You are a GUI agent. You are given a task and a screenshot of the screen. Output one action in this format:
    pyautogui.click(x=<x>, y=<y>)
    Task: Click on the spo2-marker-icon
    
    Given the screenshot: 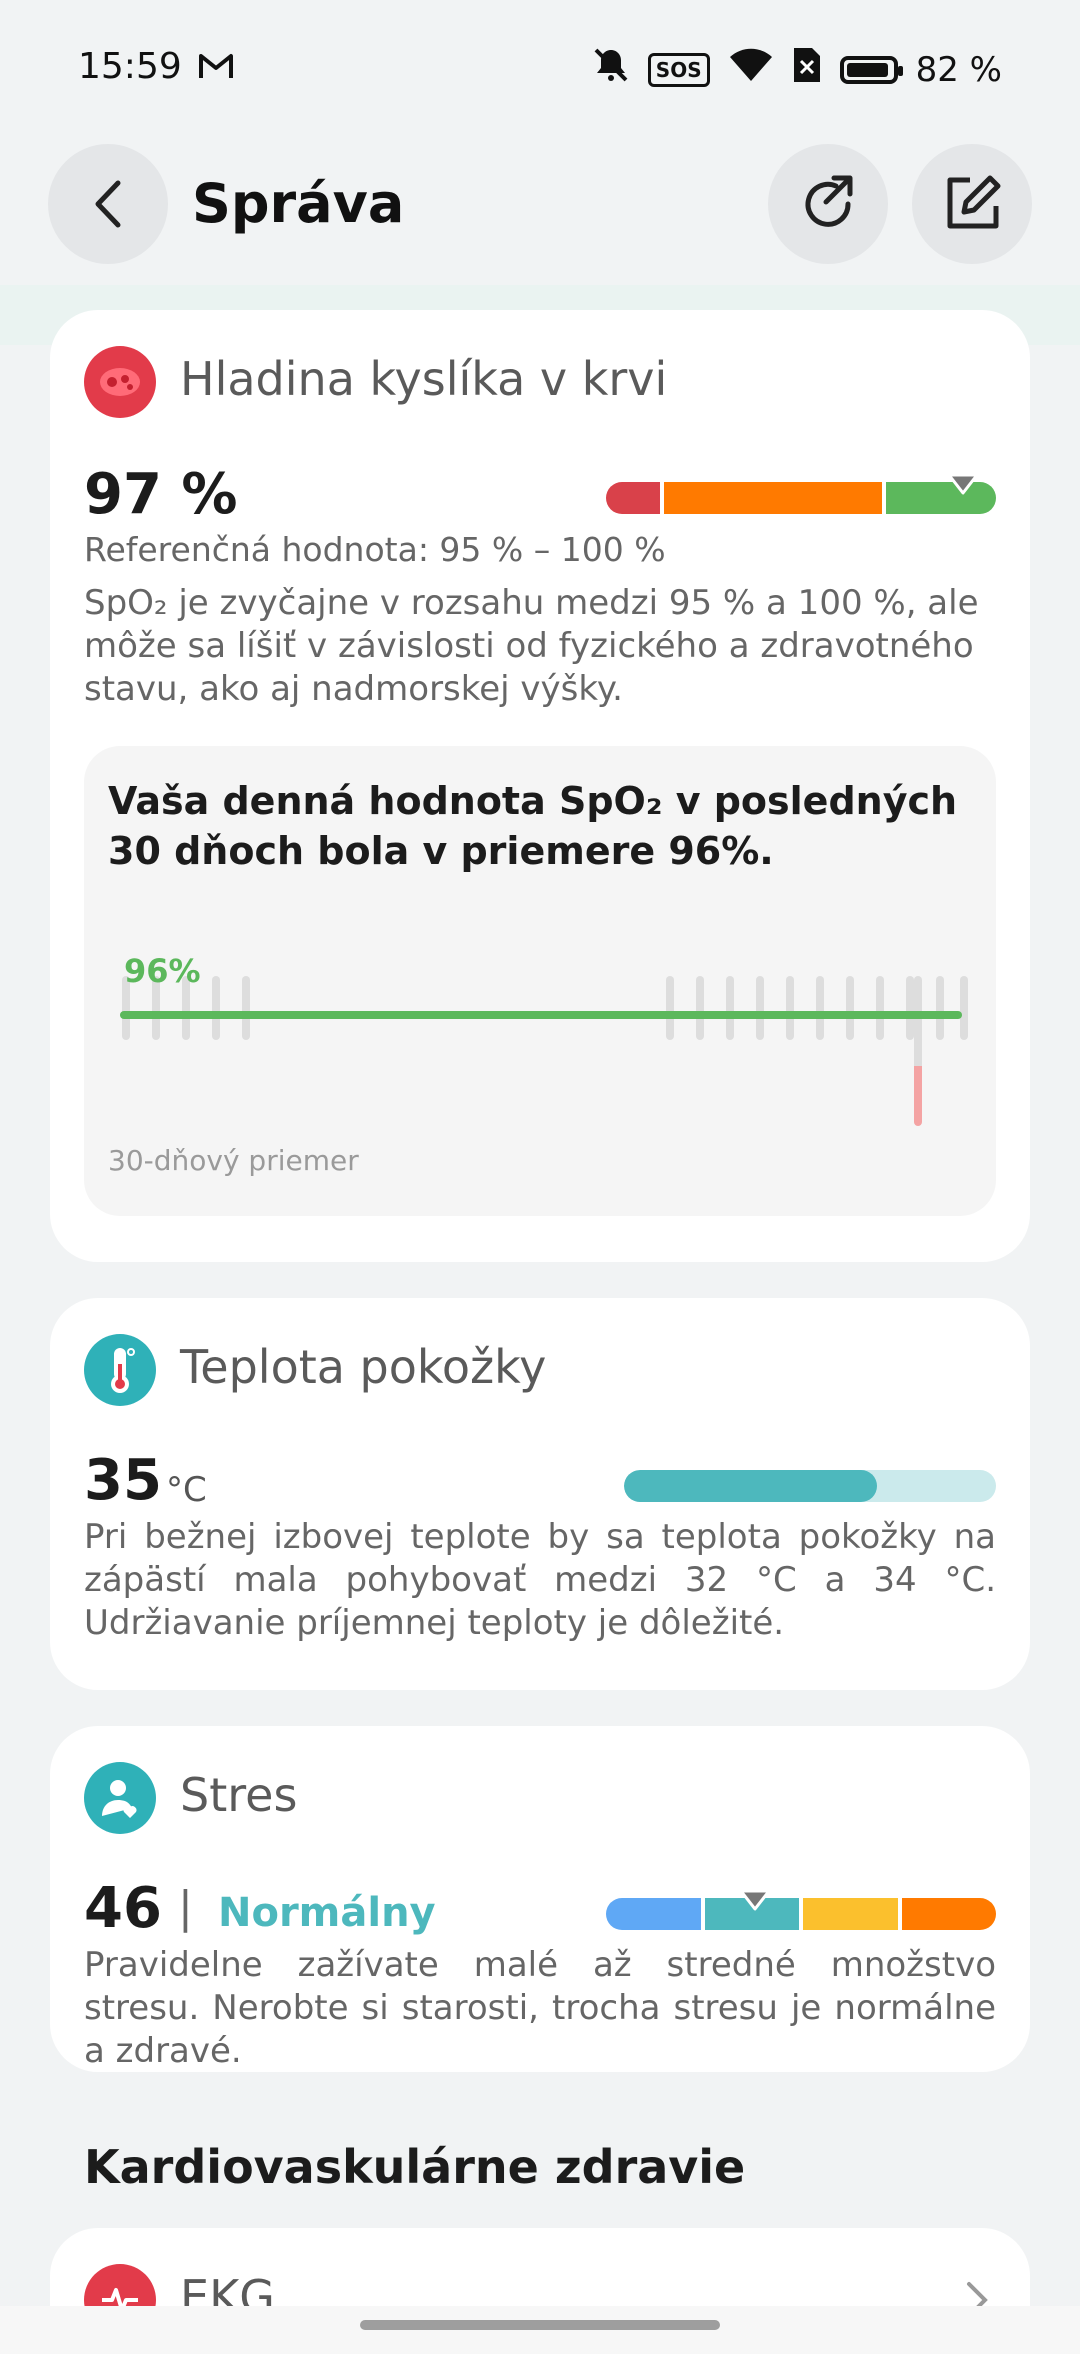 What is the action you would take?
    pyautogui.click(x=963, y=486)
    